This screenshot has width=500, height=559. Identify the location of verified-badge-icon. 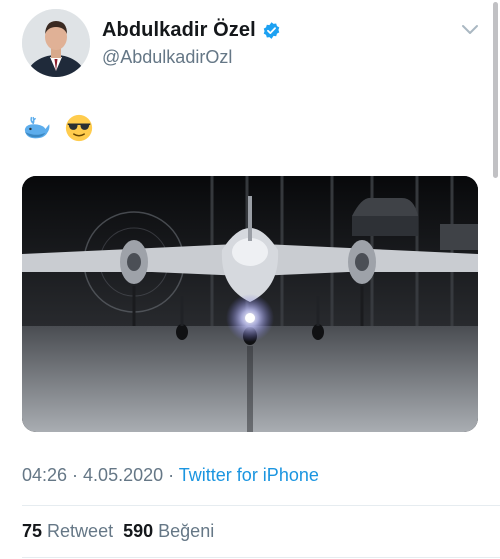
(271, 30).